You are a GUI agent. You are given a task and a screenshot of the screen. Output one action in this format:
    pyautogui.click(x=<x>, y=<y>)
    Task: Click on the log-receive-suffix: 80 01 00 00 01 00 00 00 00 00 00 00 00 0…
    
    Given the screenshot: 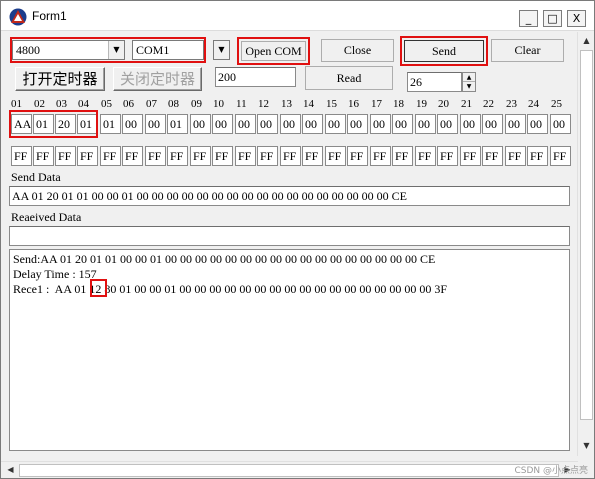 What is the action you would take?
    pyautogui.click(x=274, y=289)
    